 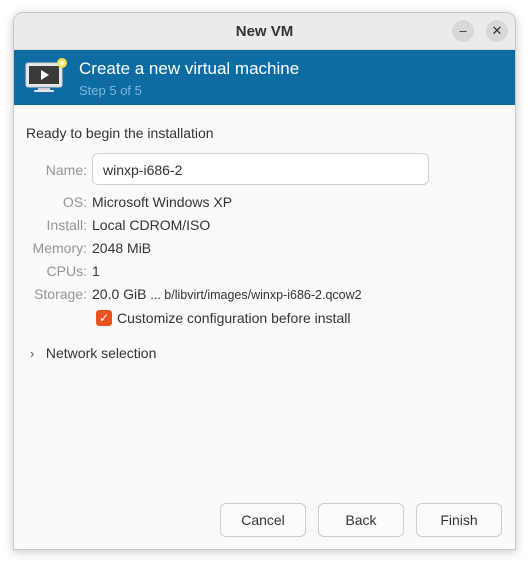 I want to click on storage-size: 20.0 GiB, so click(x=119, y=294).